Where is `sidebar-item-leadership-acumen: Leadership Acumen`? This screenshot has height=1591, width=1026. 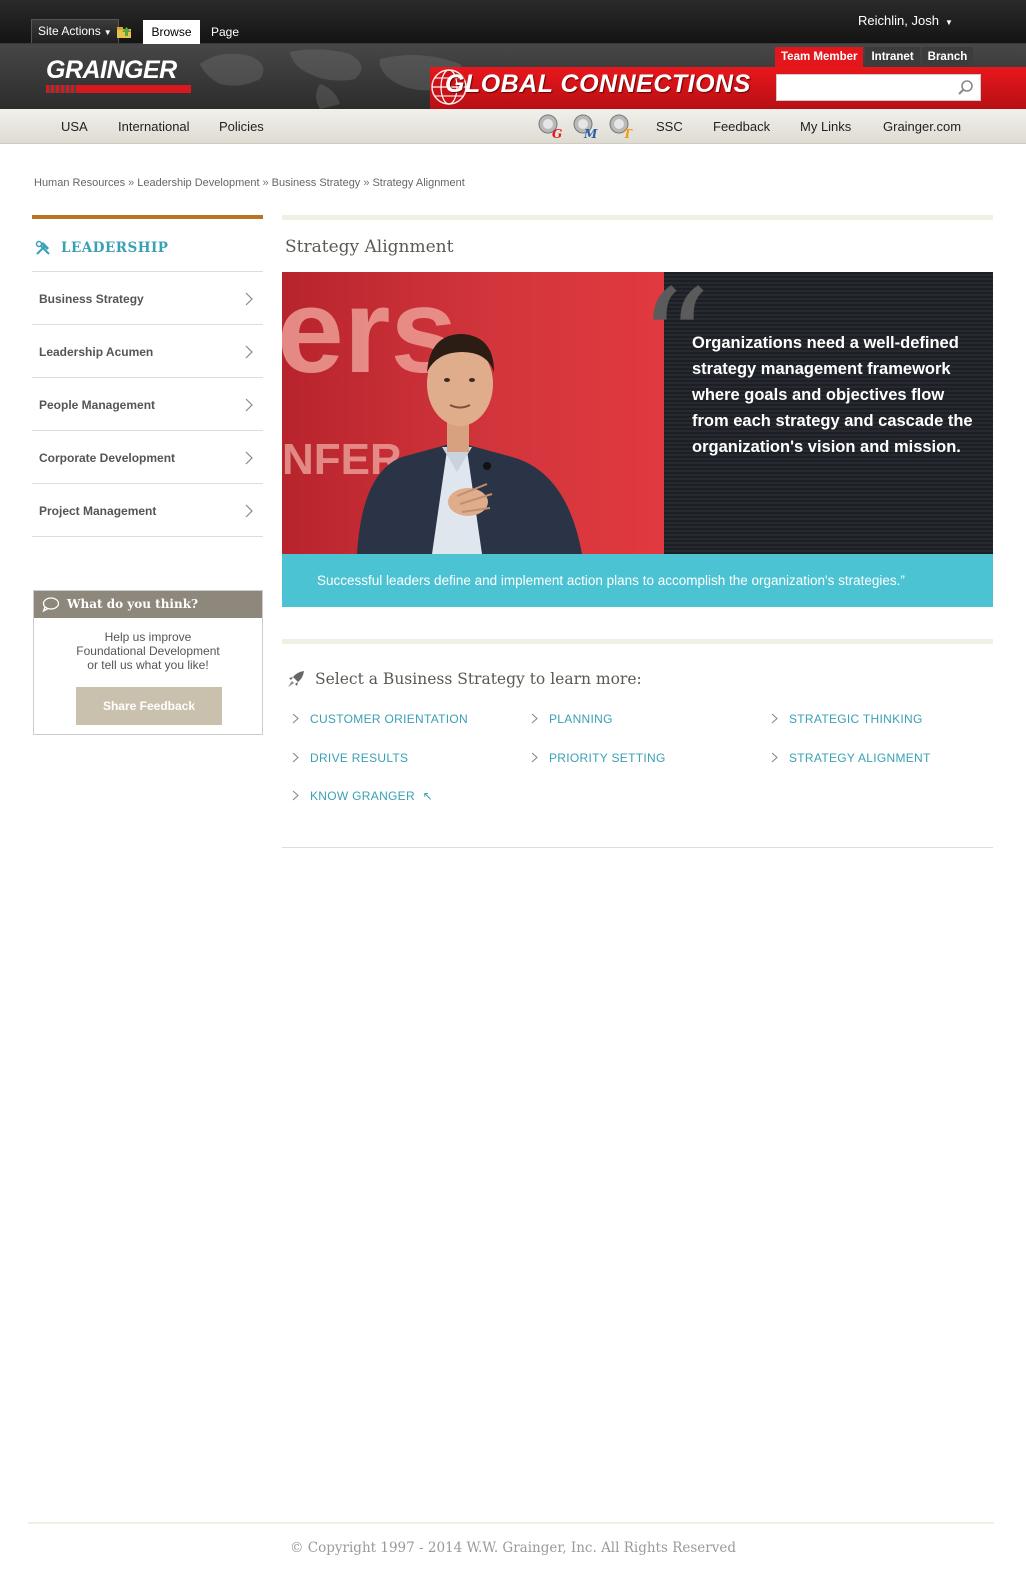 sidebar-item-leadership-acumen: Leadership Acumen is located at coordinates (147, 351).